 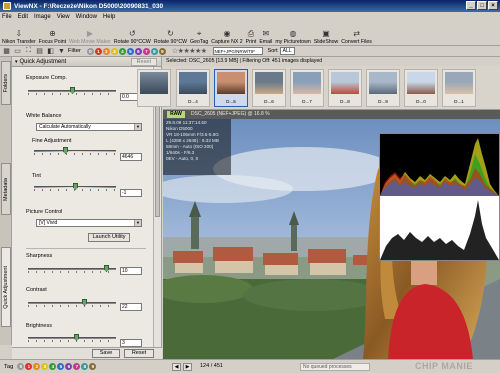 I want to click on filmstrip-thumbnail, so click(x=154, y=88).